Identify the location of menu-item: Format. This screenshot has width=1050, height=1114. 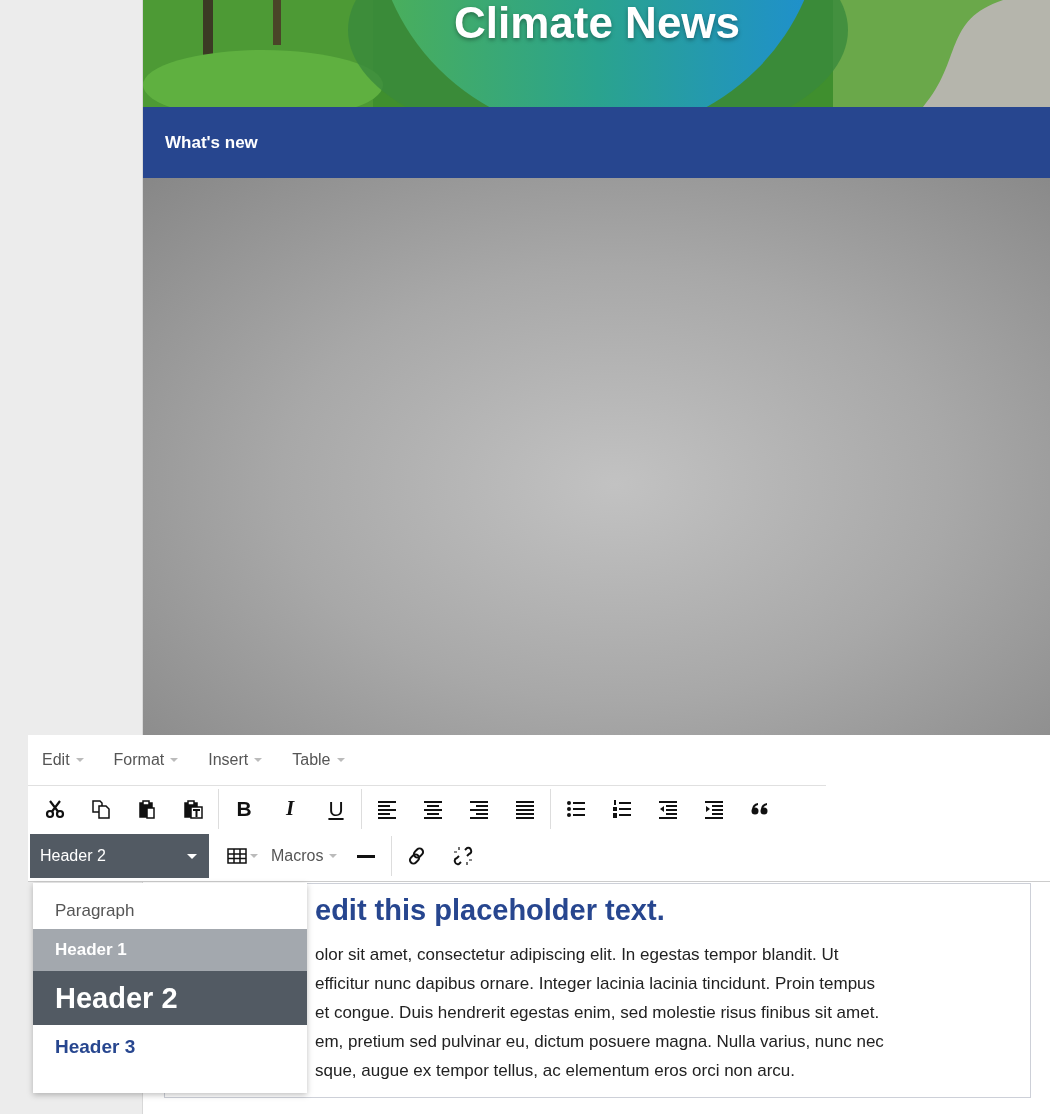
(146, 760).